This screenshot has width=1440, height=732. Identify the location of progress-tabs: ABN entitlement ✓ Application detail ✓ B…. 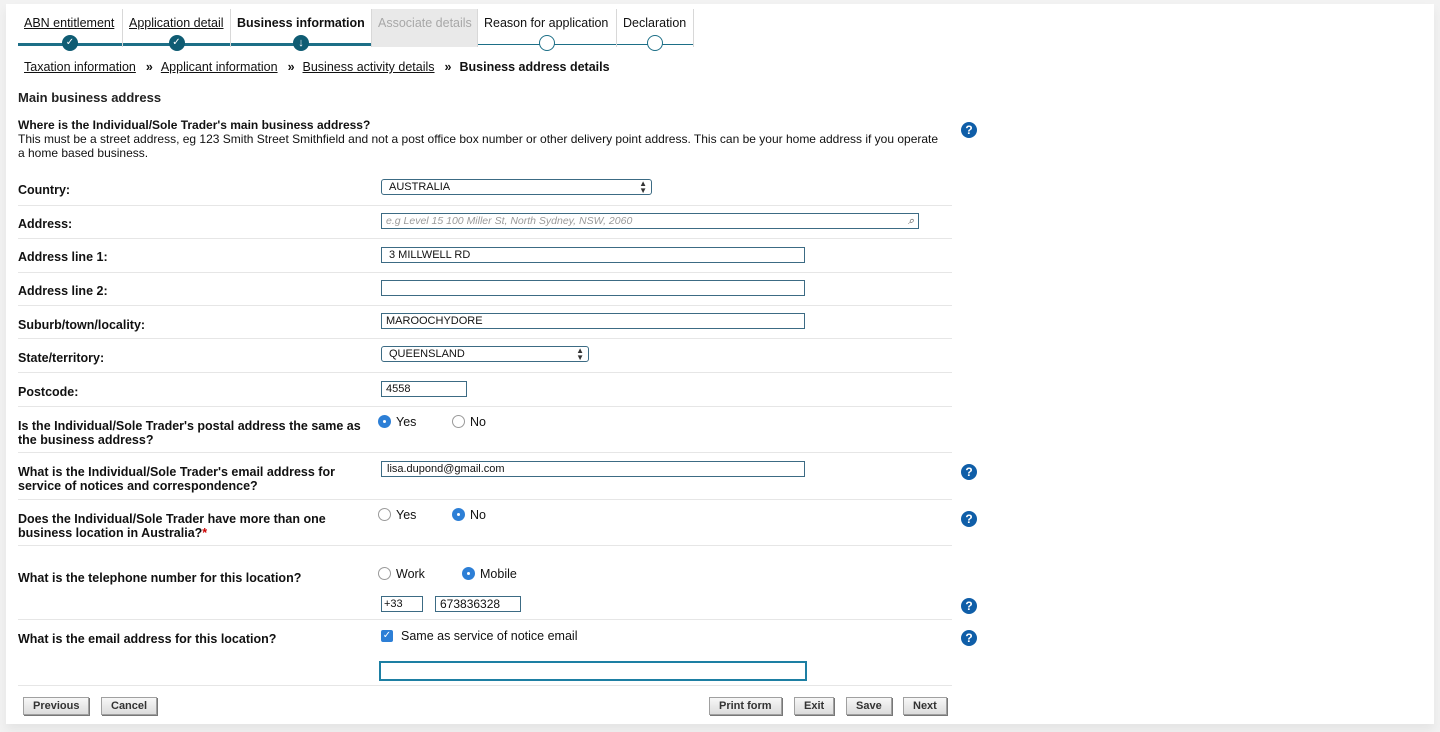
(356, 30).